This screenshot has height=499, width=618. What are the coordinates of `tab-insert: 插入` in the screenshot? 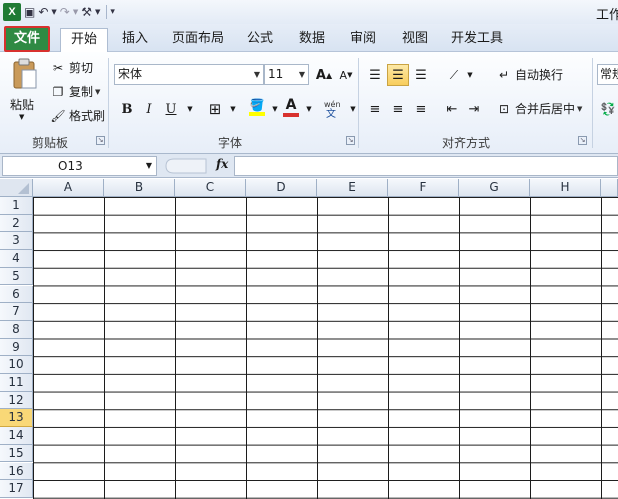 It's located at (135, 40).